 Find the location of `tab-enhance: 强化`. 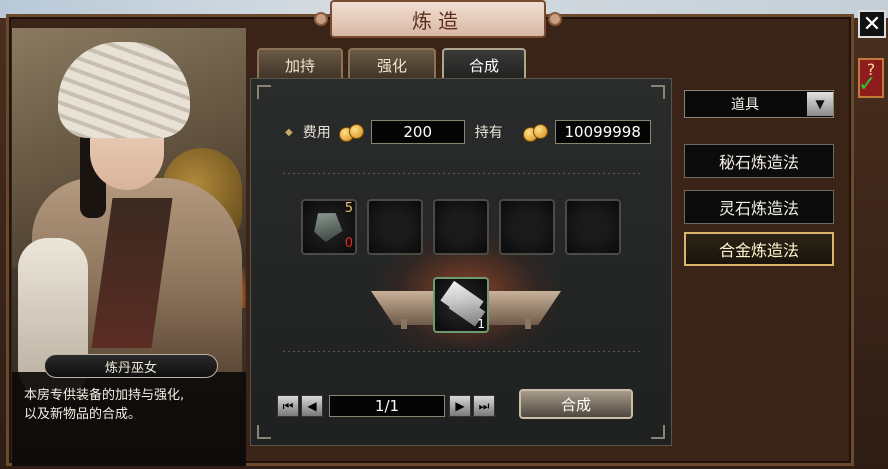

tab-enhance: 强化 is located at coordinates (392, 64).